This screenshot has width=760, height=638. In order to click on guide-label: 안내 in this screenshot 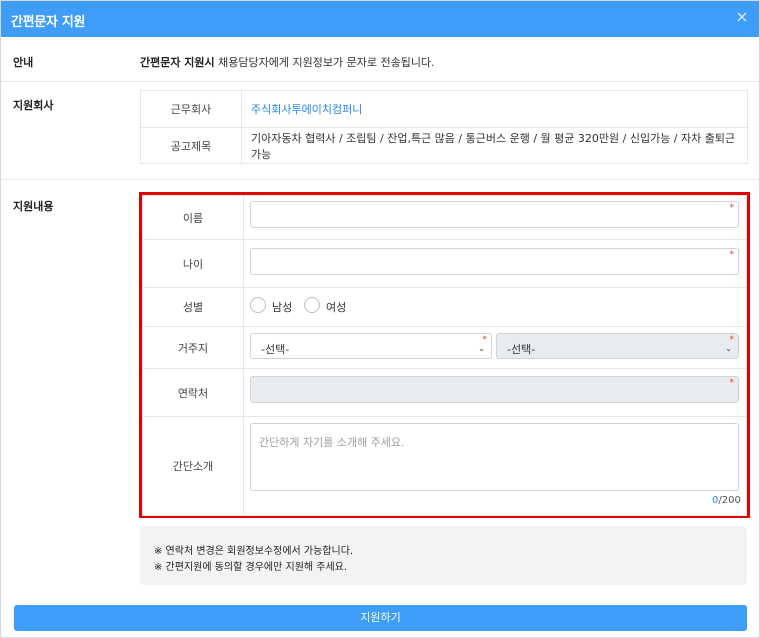, I will do `click(23, 62)`.